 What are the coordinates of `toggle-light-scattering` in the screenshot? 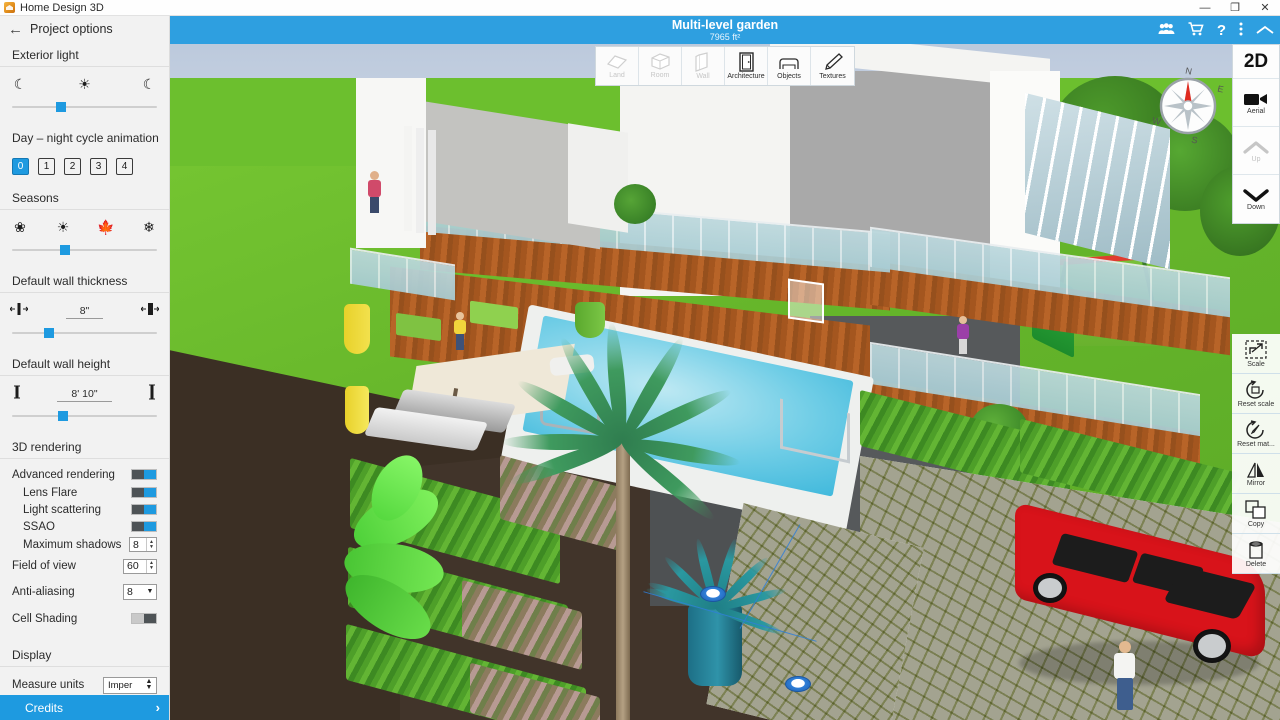 It's located at (144, 509).